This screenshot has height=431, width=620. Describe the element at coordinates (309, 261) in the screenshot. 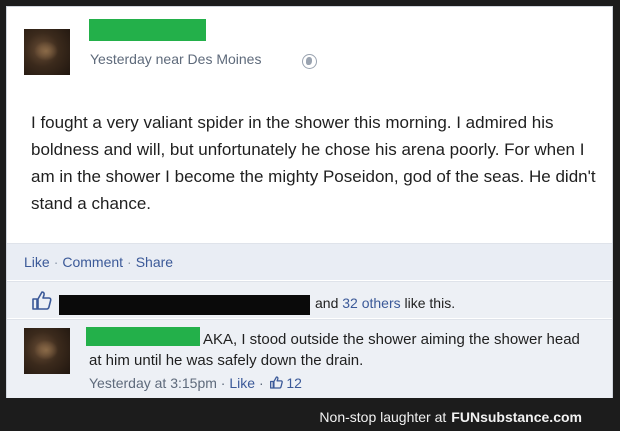

I see `post-actions-bar: Like · Comment · Share` at that location.